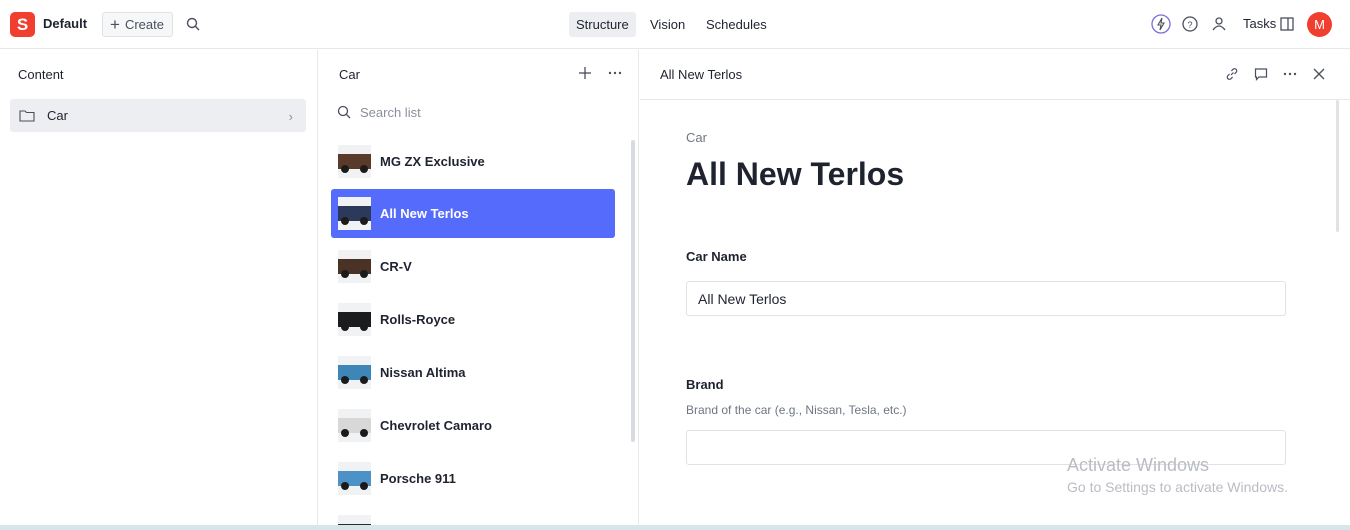 This screenshot has height=530, width=1350. What do you see at coordinates (473, 266) in the screenshot?
I see `list-item: CR-V` at bounding box center [473, 266].